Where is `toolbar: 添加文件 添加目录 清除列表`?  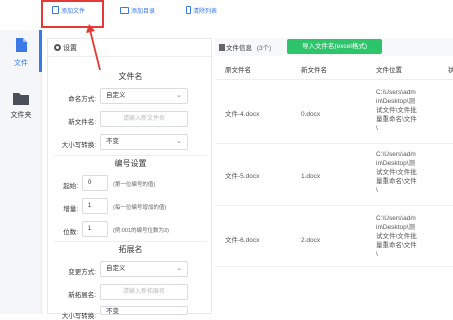 toolbar: 添加文件 添加目录 清除列表 is located at coordinates (226, 15).